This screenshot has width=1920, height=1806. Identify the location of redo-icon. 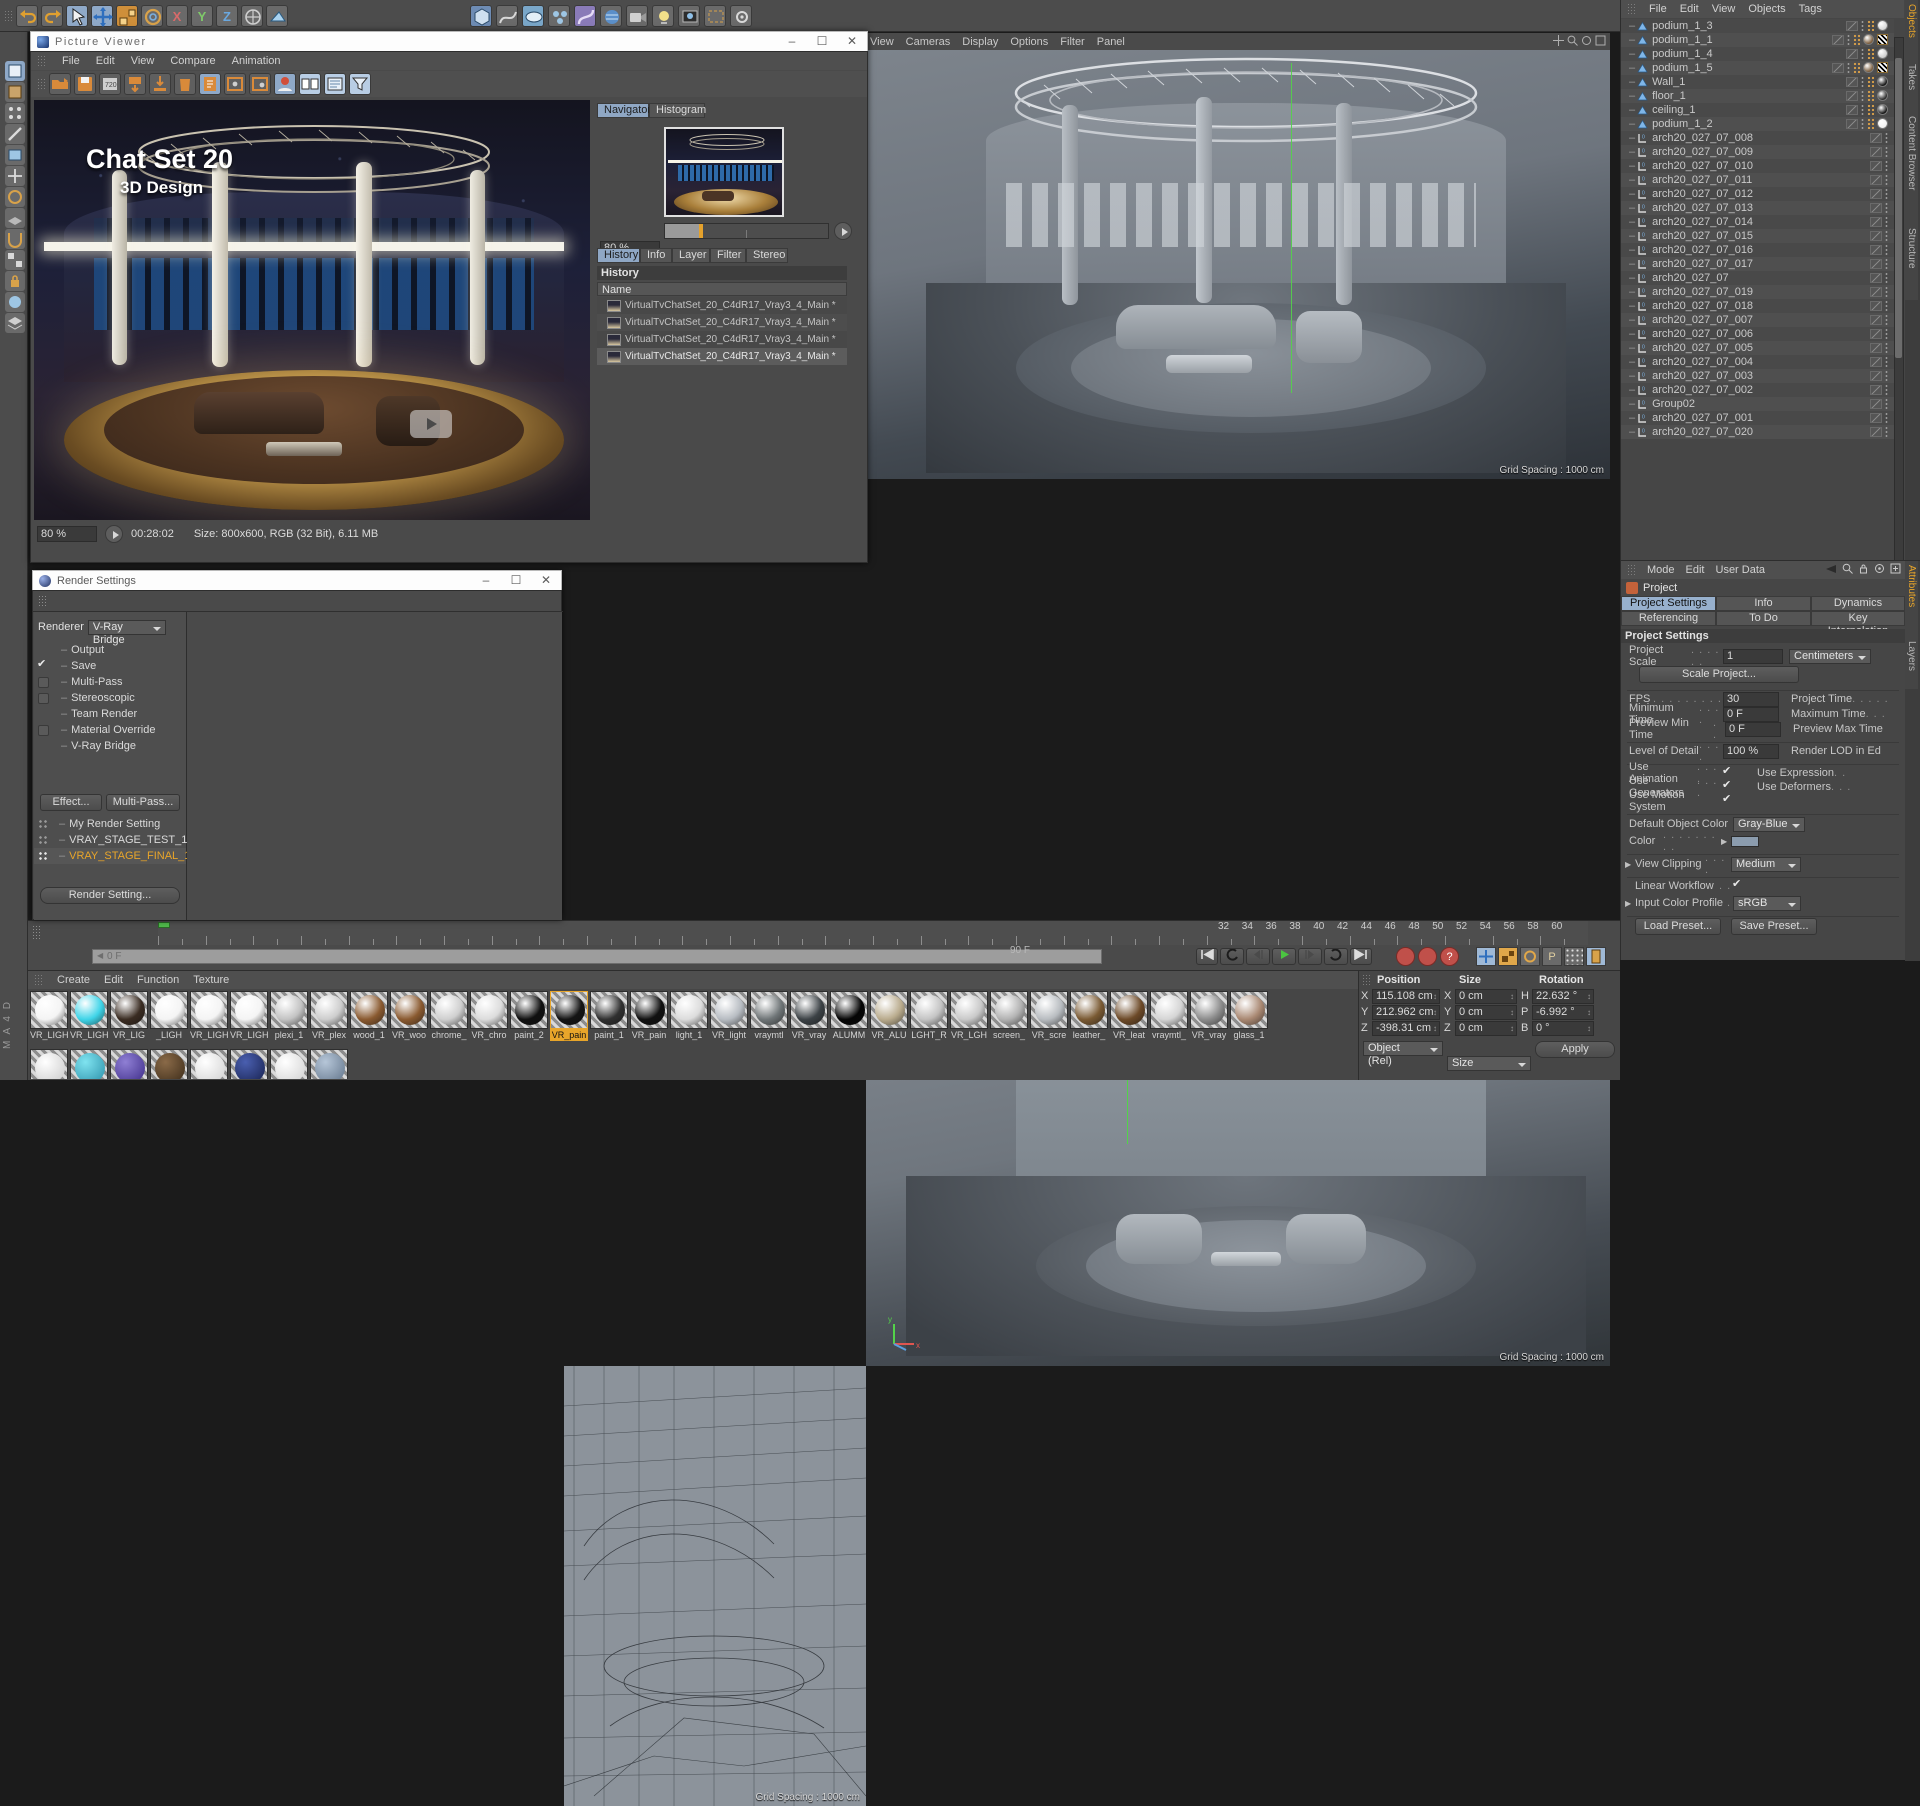
(52, 16).